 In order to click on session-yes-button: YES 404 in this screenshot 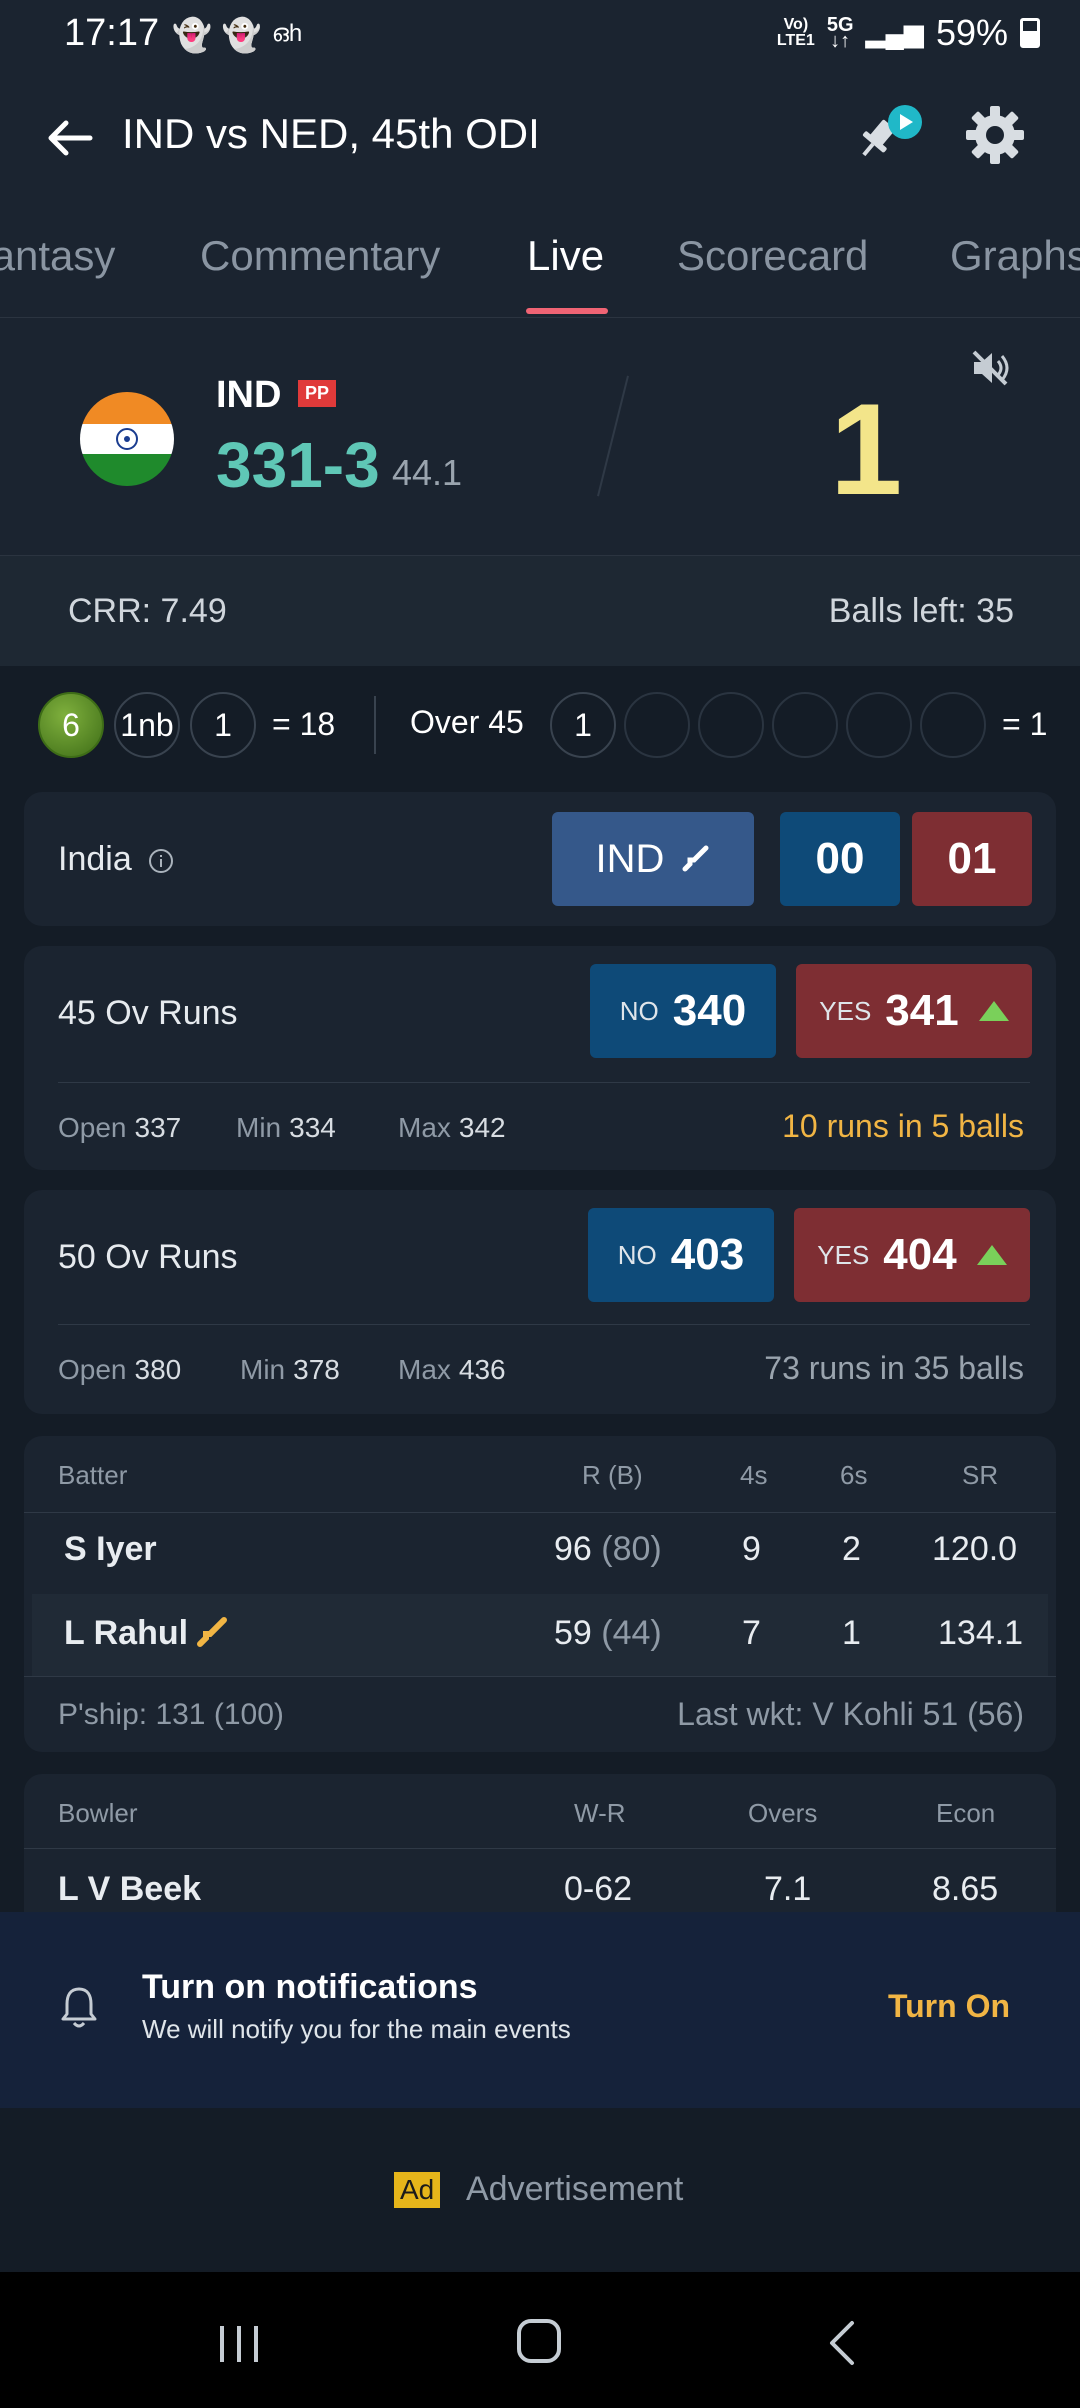, I will do `click(912, 1255)`.